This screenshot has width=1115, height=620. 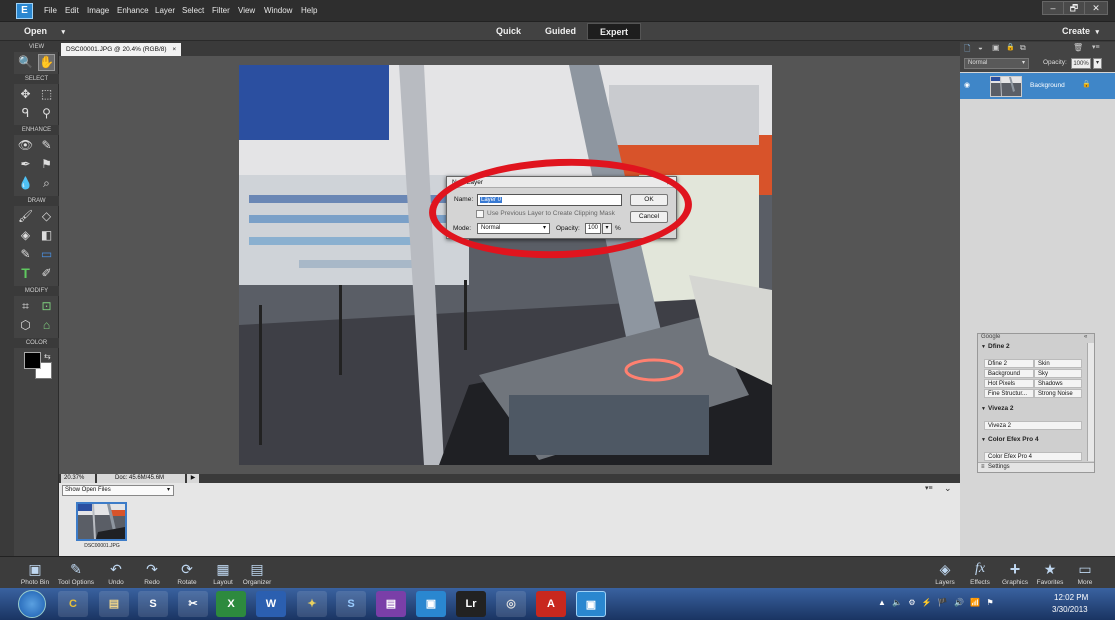 I want to click on new-layer-icon: 🗋, so click(x=967, y=50).